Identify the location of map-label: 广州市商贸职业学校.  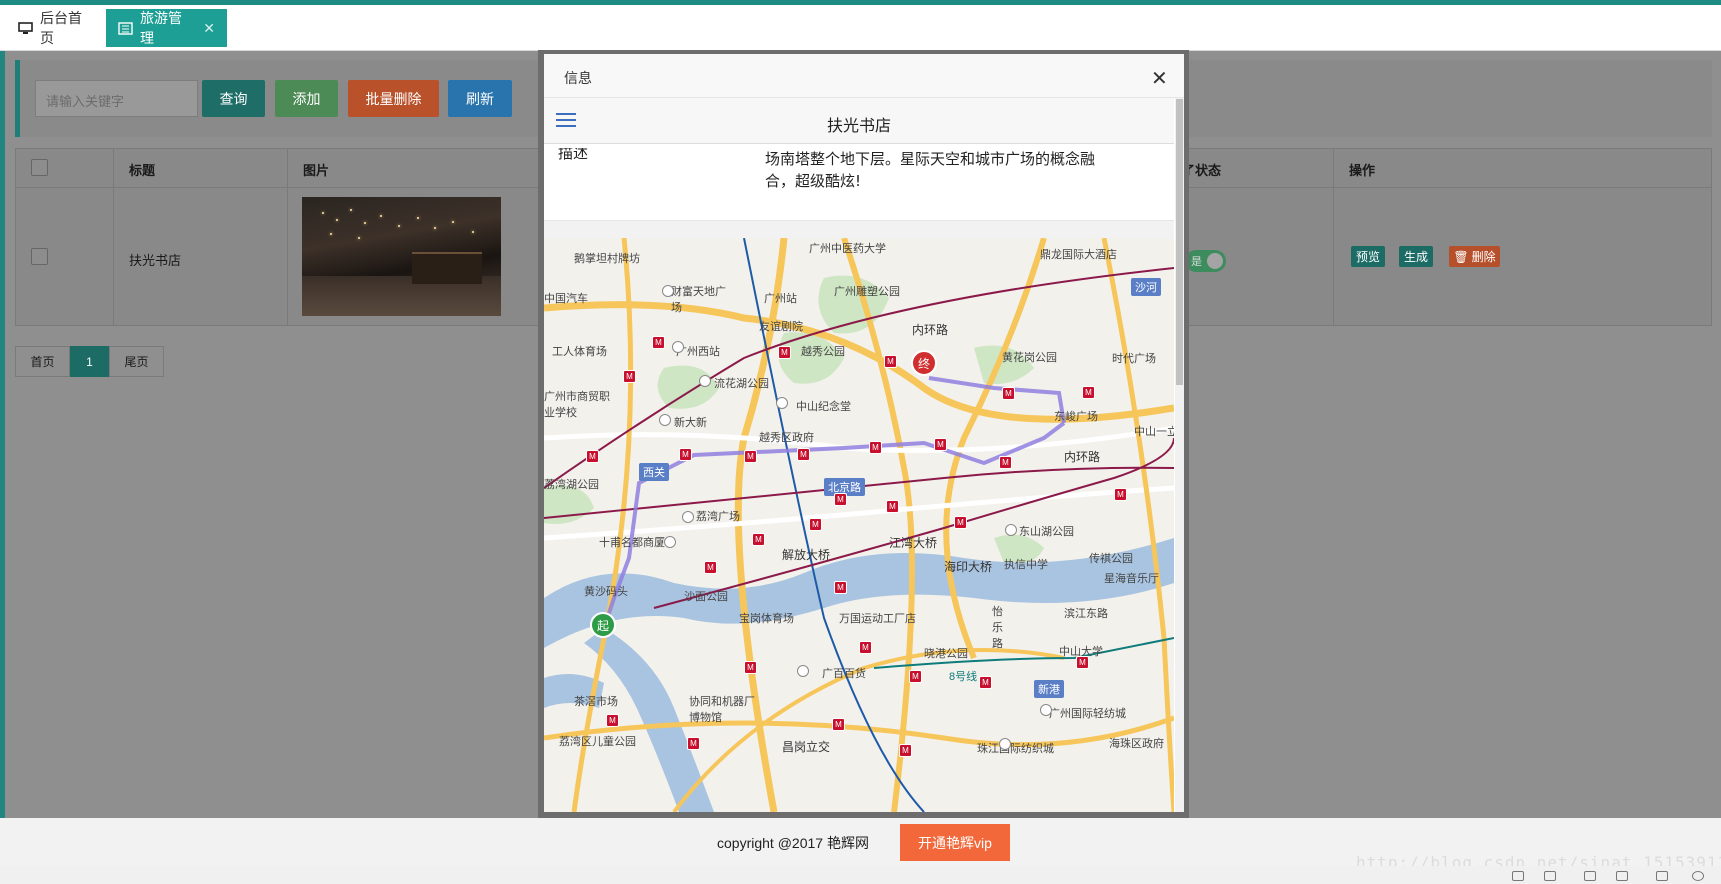
(577, 405).